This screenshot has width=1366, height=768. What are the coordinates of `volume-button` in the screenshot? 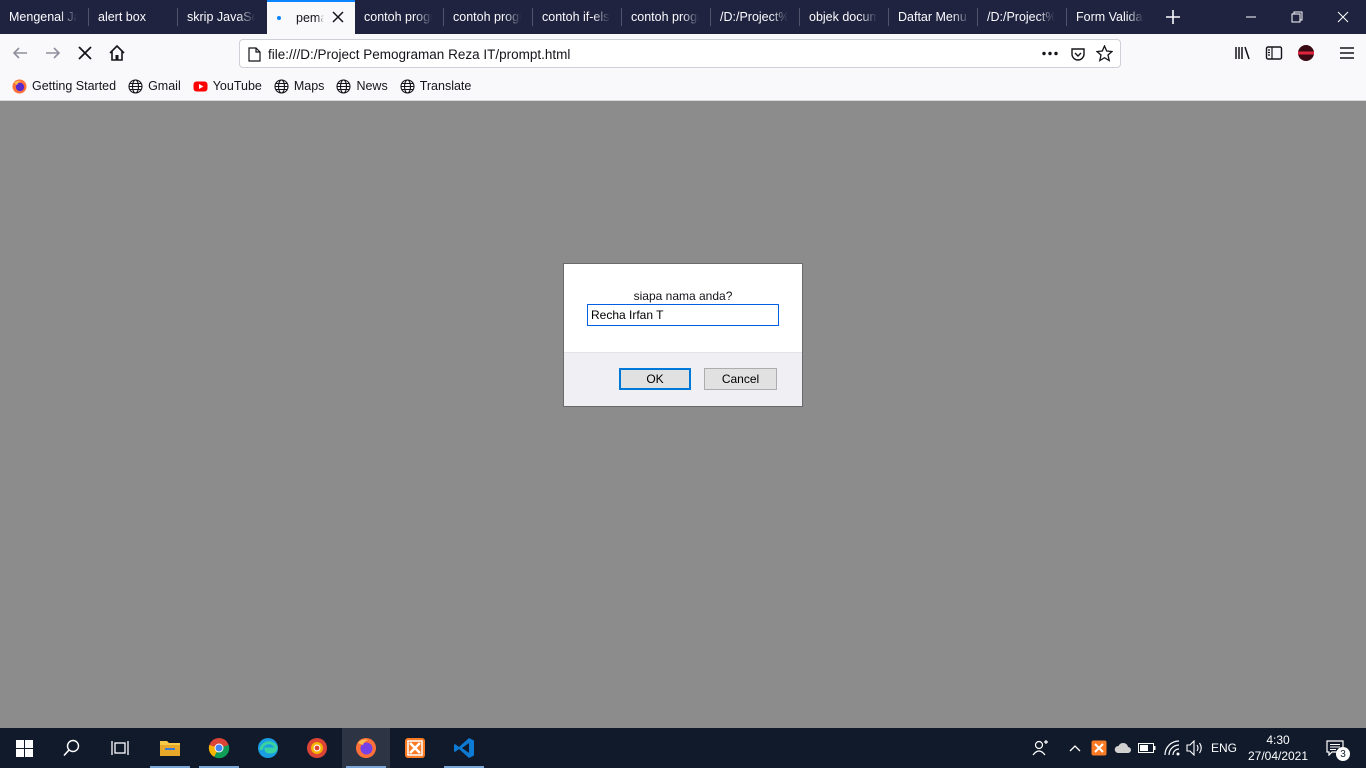 It's located at (1195, 748).